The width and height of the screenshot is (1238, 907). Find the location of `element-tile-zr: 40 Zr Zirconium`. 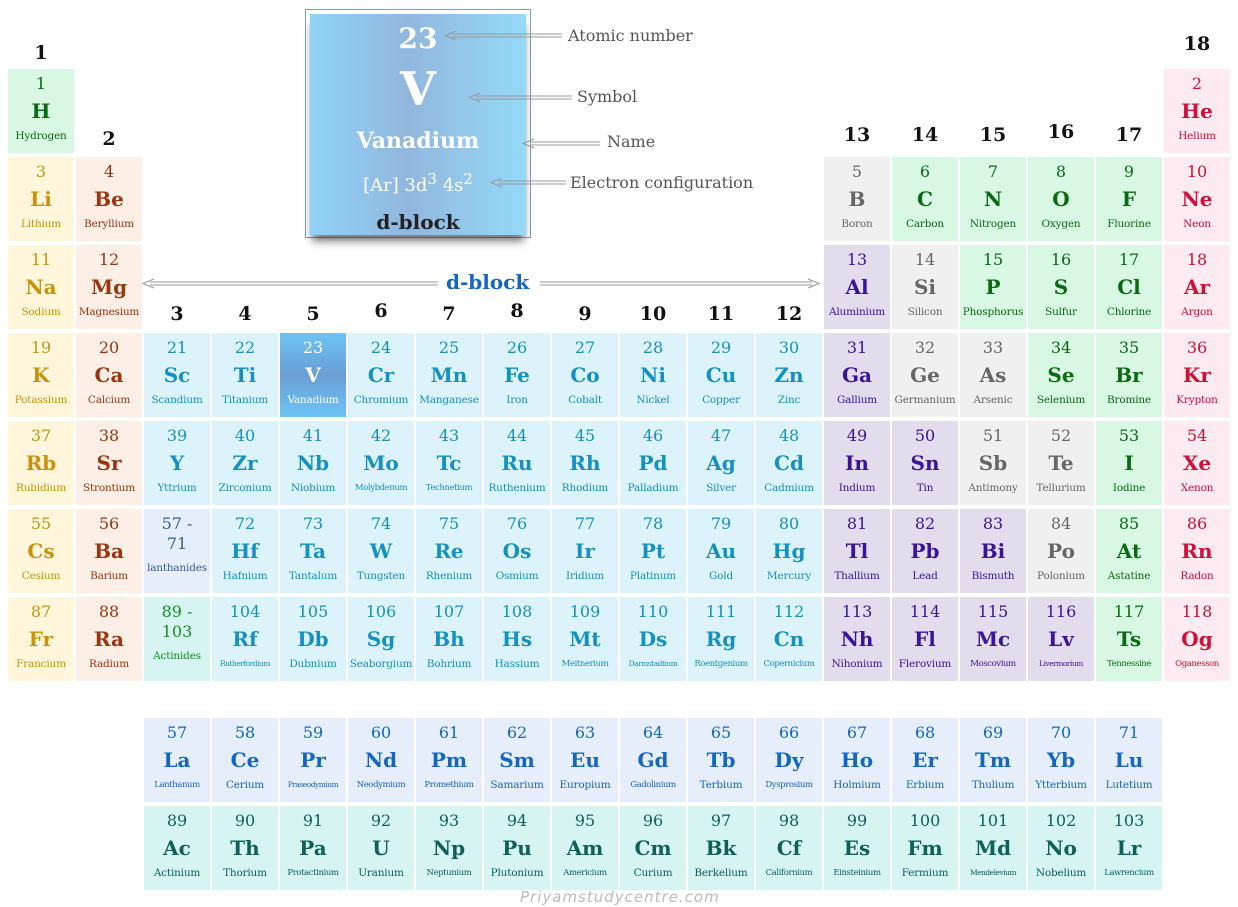

element-tile-zr: 40 Zr Zirconium is located at coordinates (245, 463).